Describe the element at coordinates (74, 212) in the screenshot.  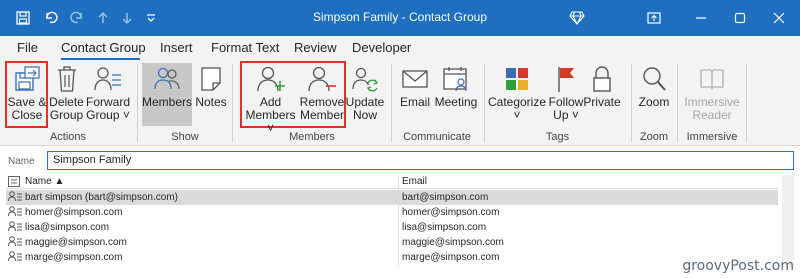
I see `member-name: homer@simpson.com` at that location.